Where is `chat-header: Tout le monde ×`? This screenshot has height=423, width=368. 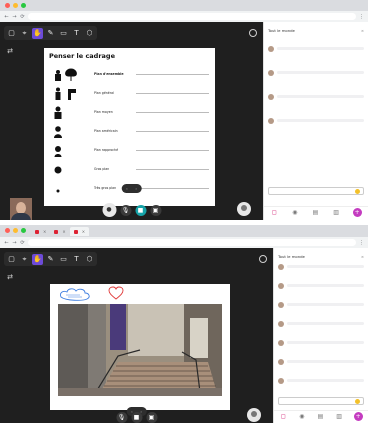 chat-header: Tout le monde × is located at coordinates (321, 256).